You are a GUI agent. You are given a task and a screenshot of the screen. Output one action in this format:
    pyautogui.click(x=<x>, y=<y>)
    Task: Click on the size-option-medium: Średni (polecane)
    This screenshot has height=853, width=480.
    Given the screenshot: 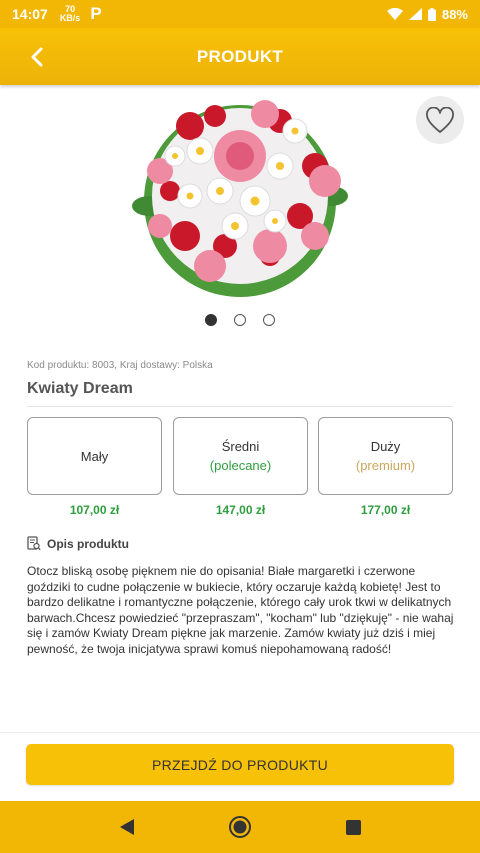 What is the action you would take?
    pyautogui.click(x=240, y=456)
    